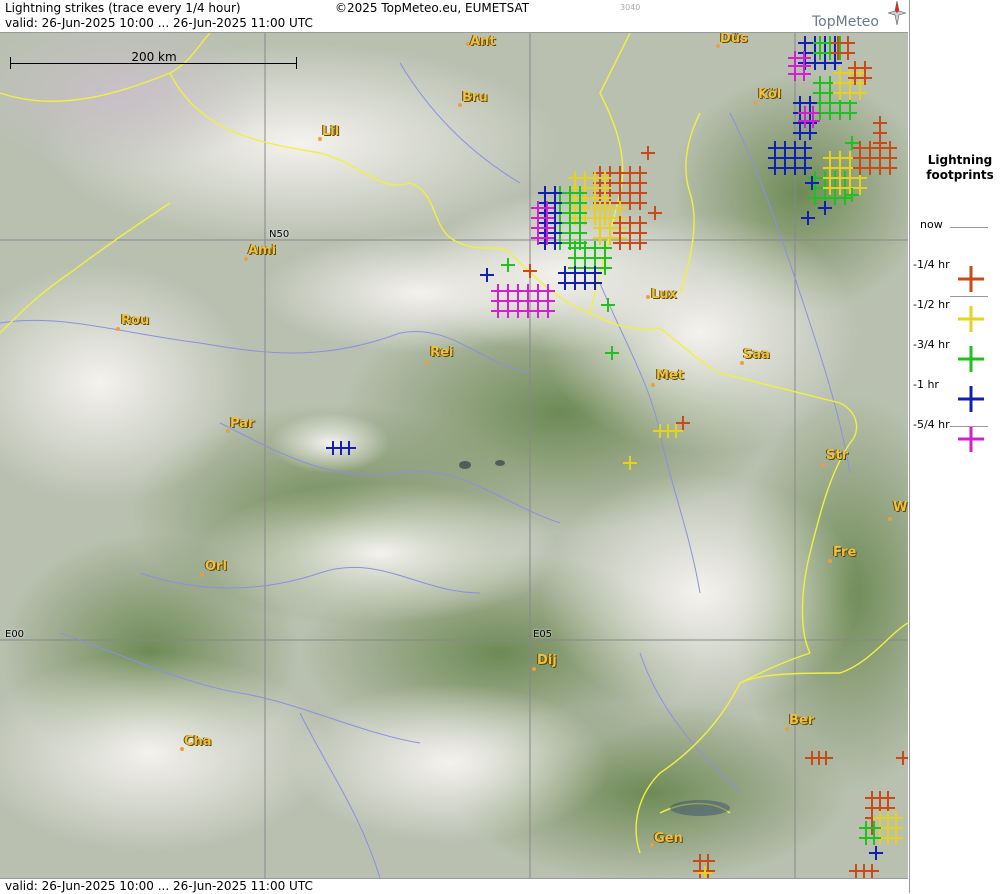 Image resolution: width=1000 pixels, height=894 pixels. I want to click on legend-row-q4: -1 hr, so click(955, 398).